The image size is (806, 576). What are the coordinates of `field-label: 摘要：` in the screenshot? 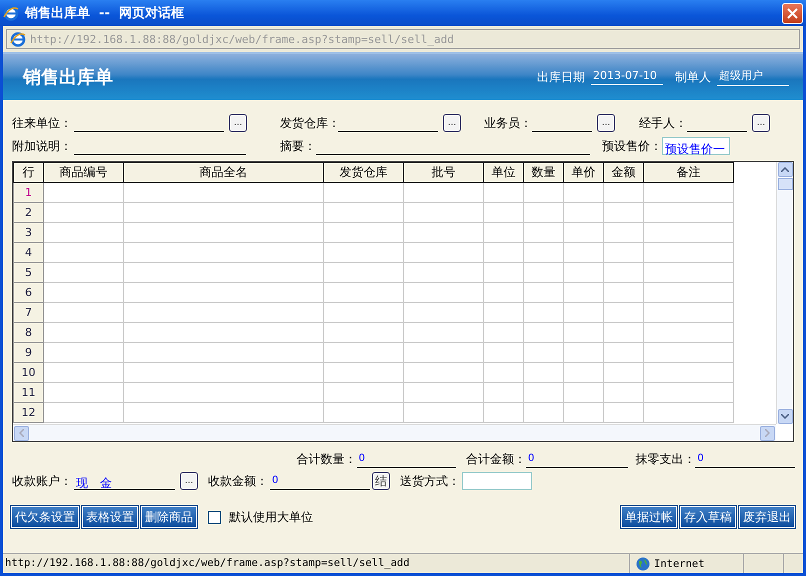 It's located at (298, 146).